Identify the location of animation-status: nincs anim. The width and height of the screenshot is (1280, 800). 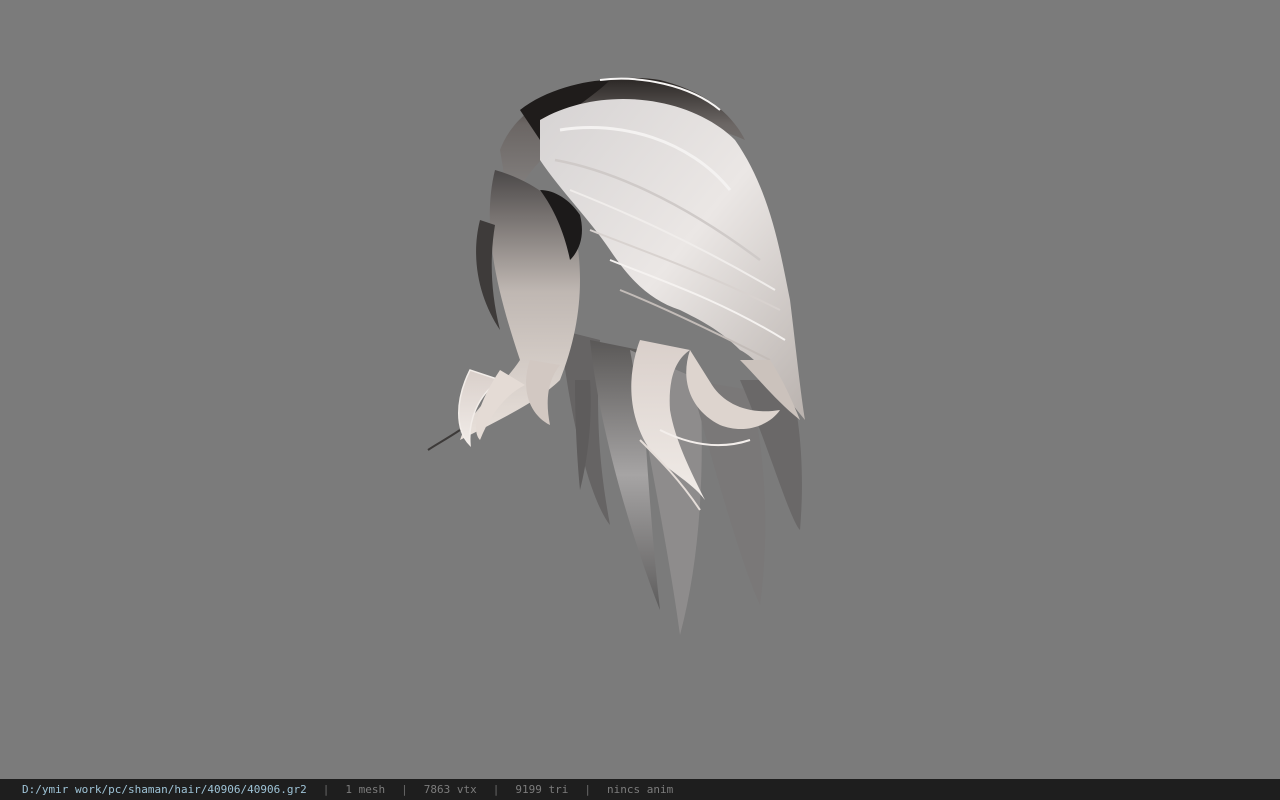
(640, 789).